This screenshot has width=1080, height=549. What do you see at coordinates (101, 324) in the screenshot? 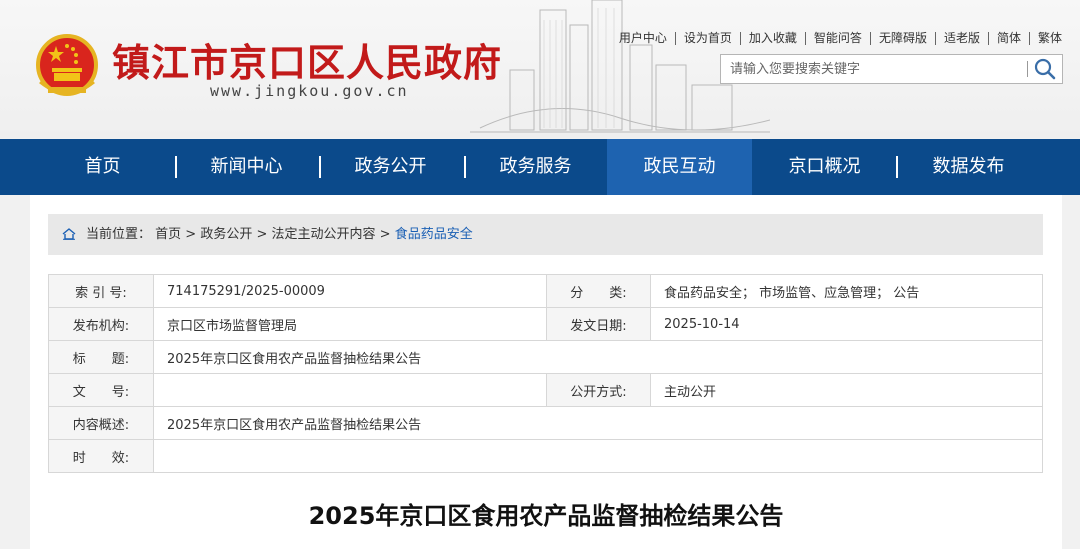
I see `publisher-label: 发布机构:` at bounding box center [101, 324].